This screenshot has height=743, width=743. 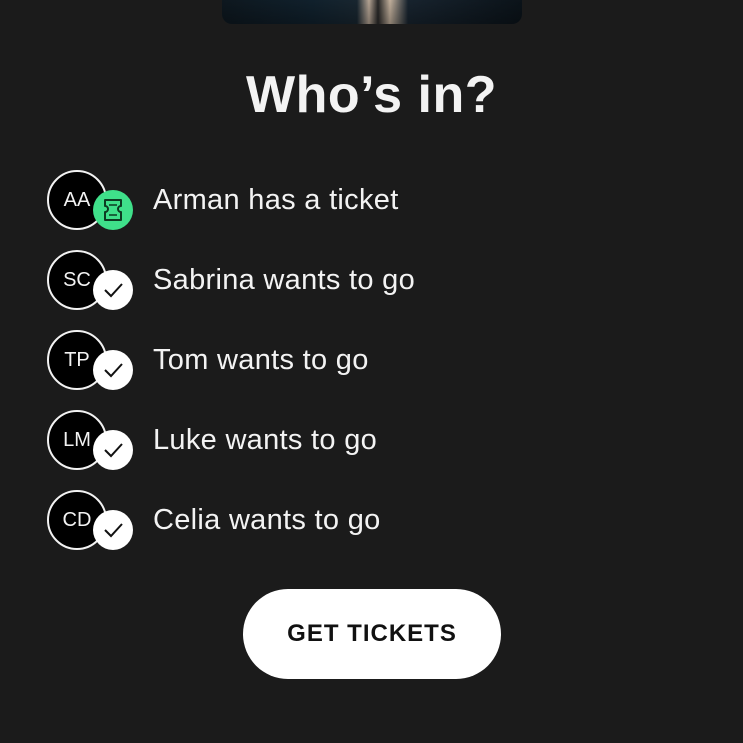 I want to click on avatar: LM, so click(x=90, y=440).